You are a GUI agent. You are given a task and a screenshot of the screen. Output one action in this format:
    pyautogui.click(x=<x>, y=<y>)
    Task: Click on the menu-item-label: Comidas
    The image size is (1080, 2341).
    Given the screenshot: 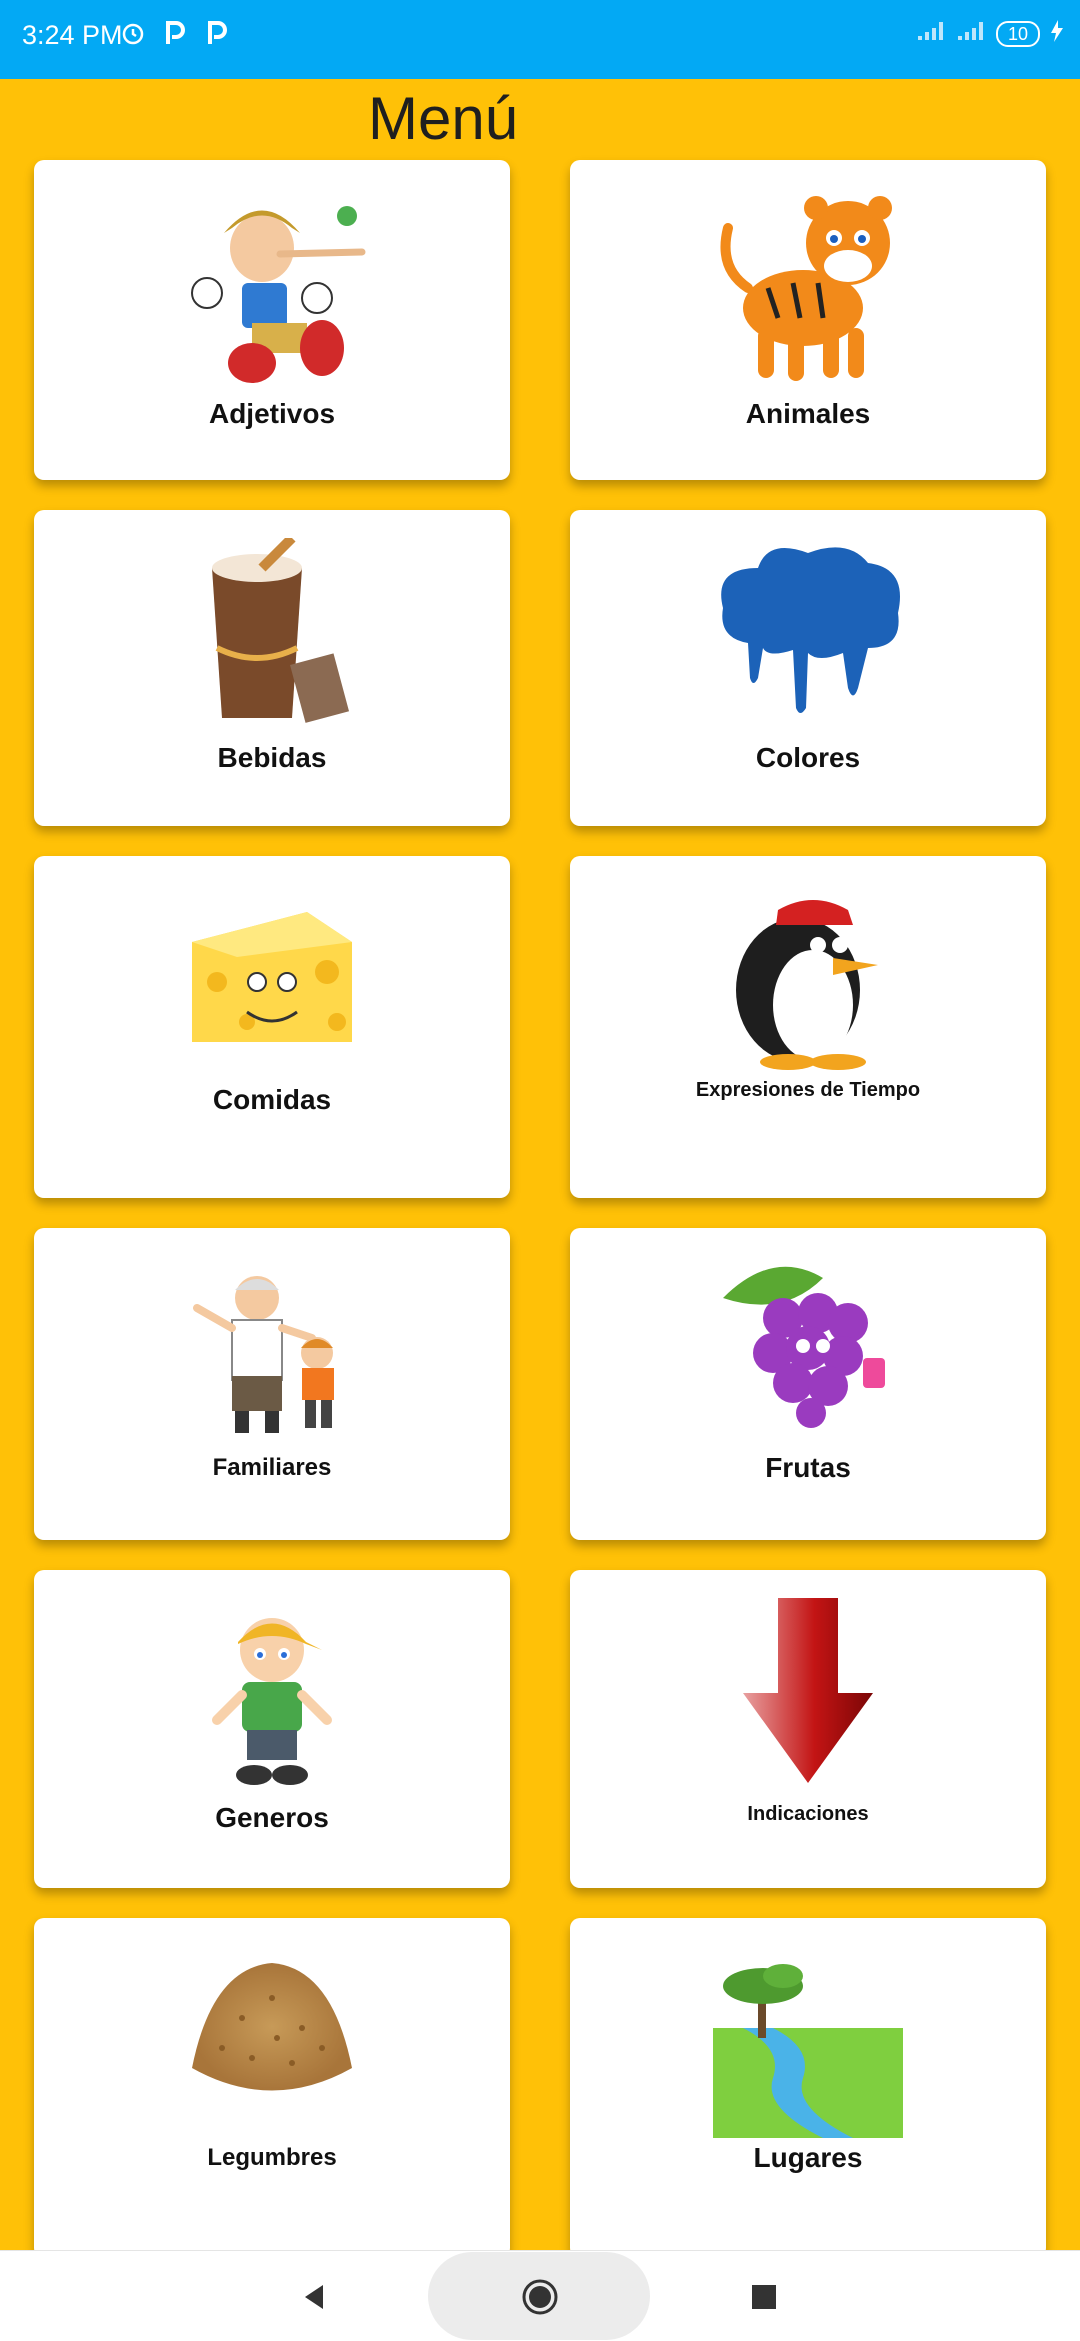 What is the action you would take?
    pyautogui.click(x=272, y=1099)
    